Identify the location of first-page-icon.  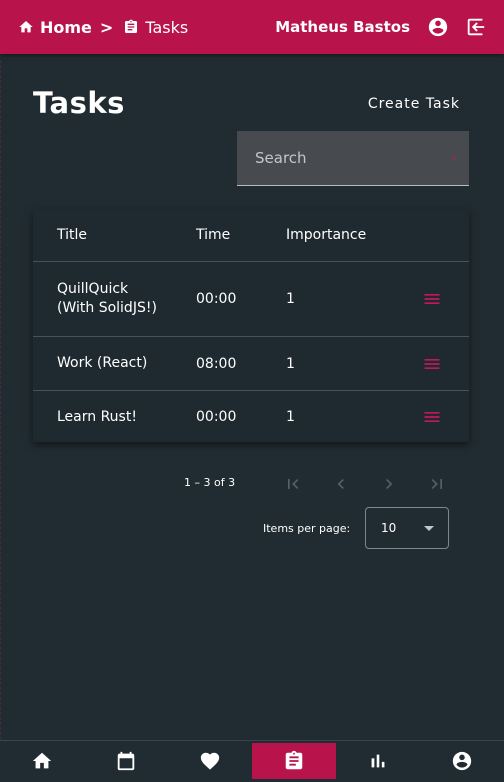
(293, 484).